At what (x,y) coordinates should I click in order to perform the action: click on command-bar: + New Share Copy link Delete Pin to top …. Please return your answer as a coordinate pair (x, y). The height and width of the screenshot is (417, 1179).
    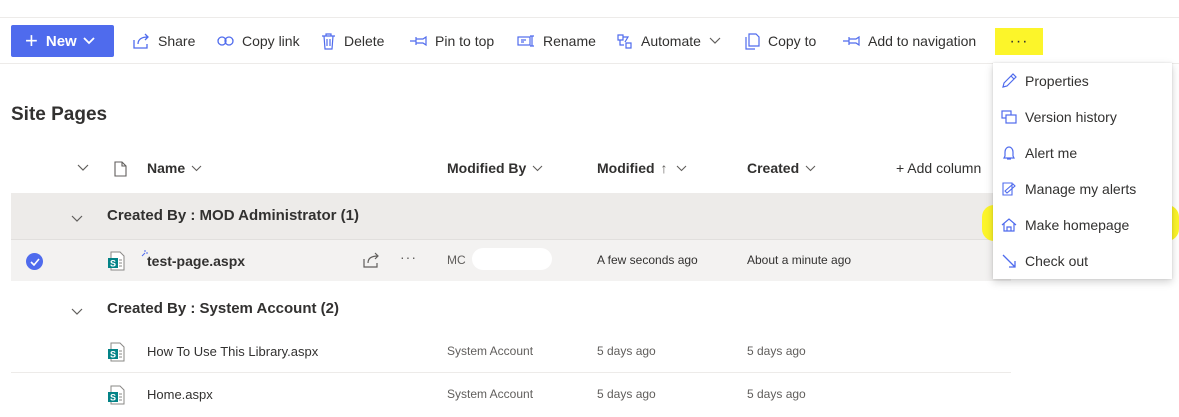
    Looking at the image, I should click on (589, 41).